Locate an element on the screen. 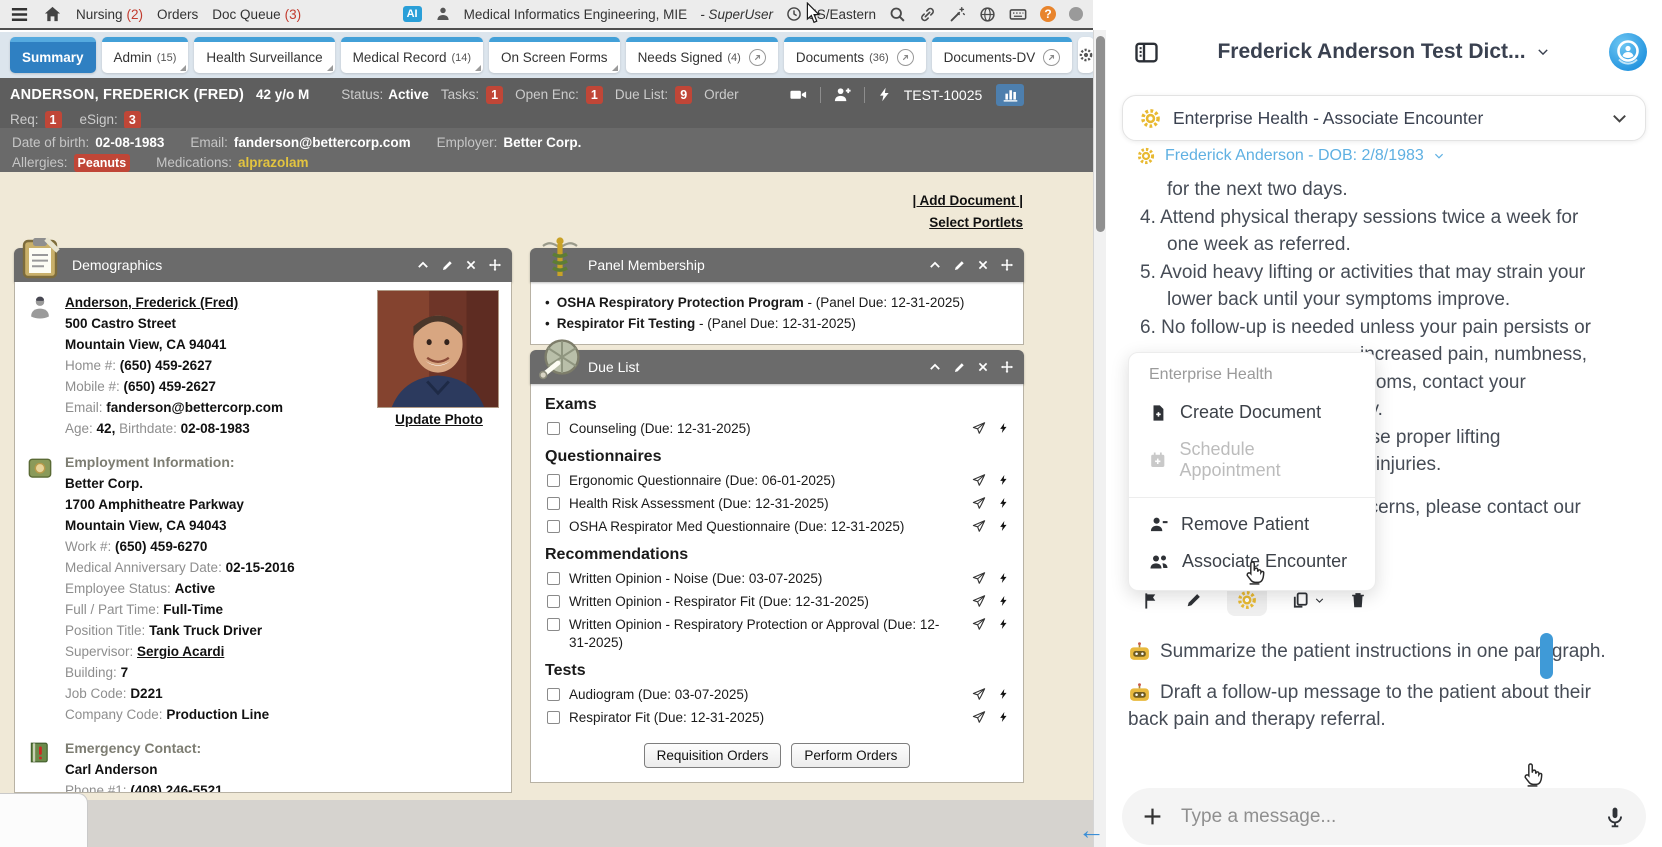  delete-button is located at coordinates (1358, 600).